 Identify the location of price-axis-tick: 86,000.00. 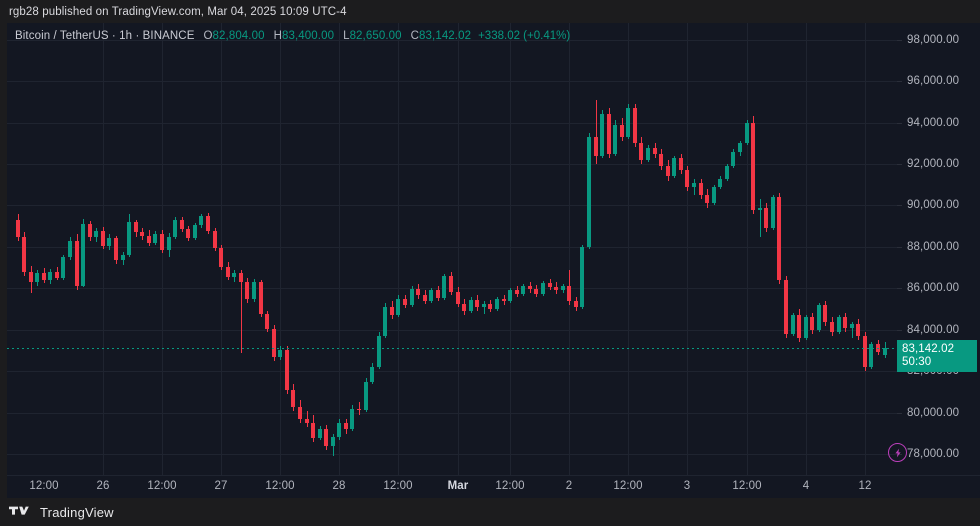
(938, 288).